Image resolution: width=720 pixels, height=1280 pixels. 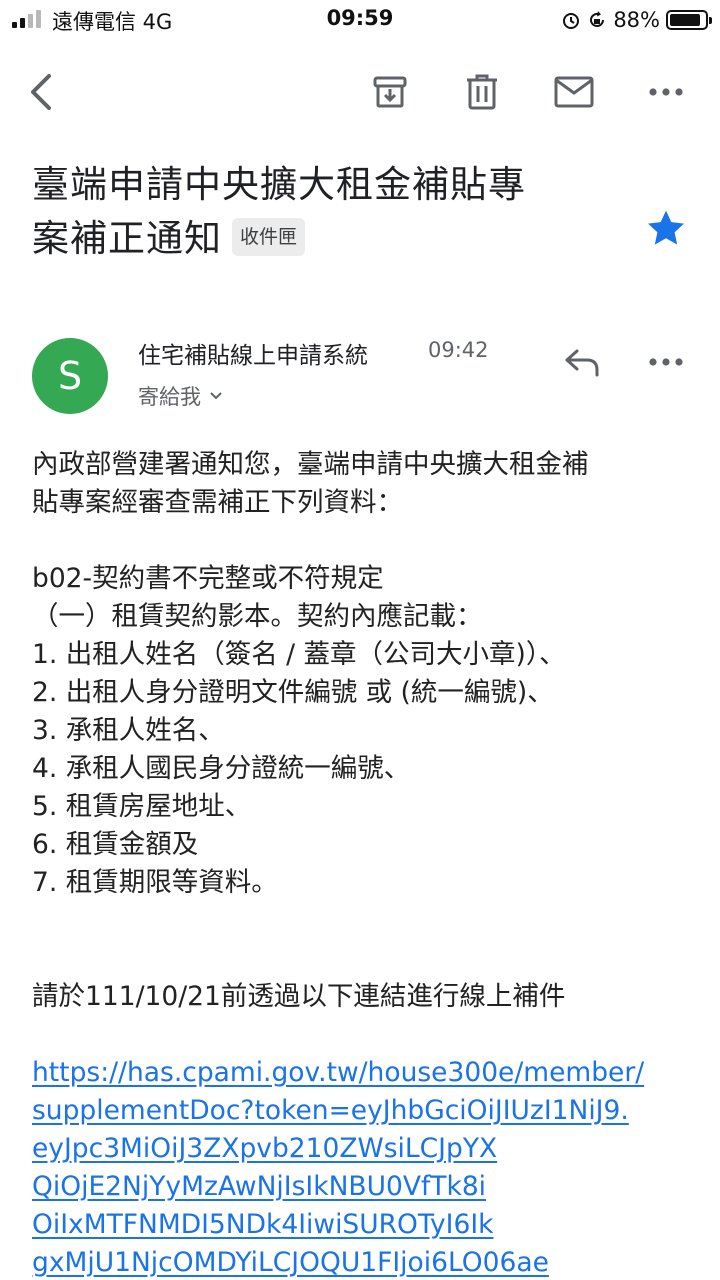 I want to click on back-arrow-icon, so click(x=41, y=92).